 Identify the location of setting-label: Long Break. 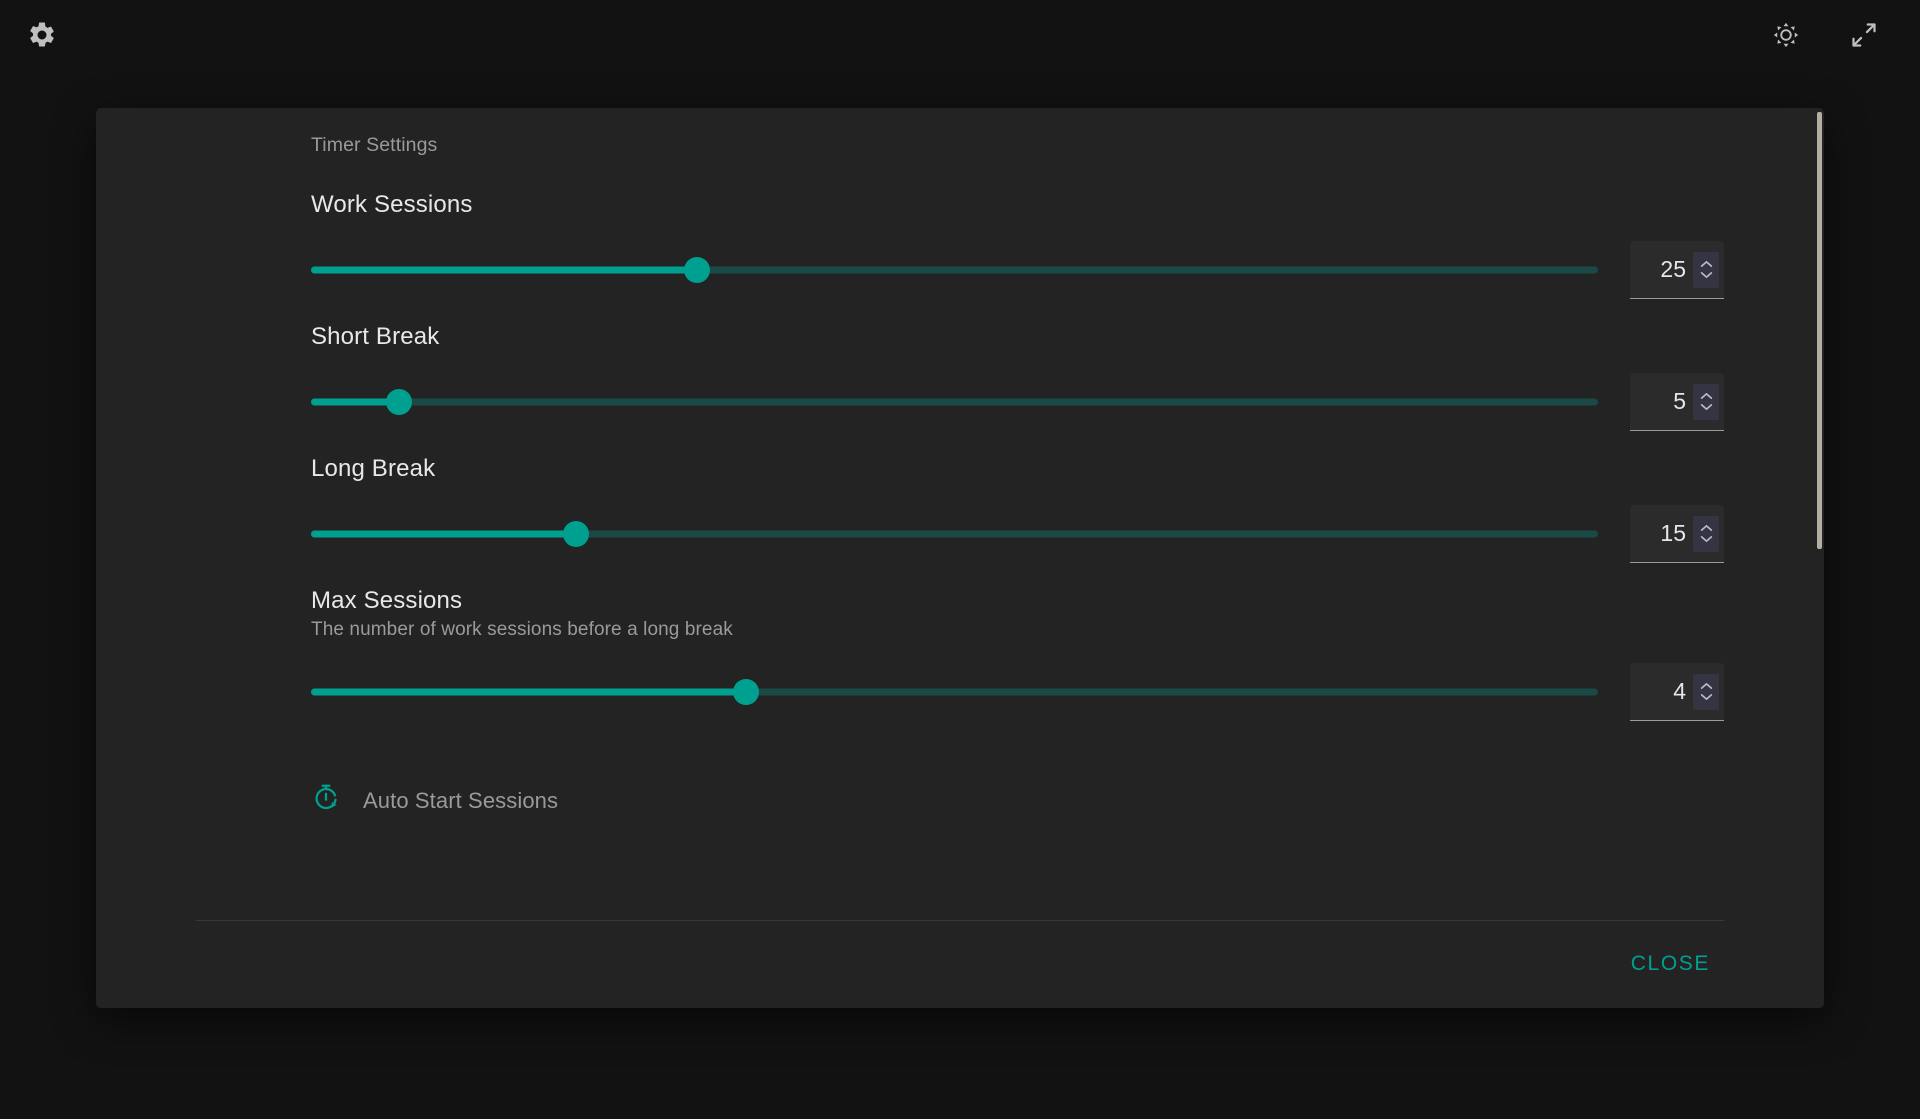
(373, 468).